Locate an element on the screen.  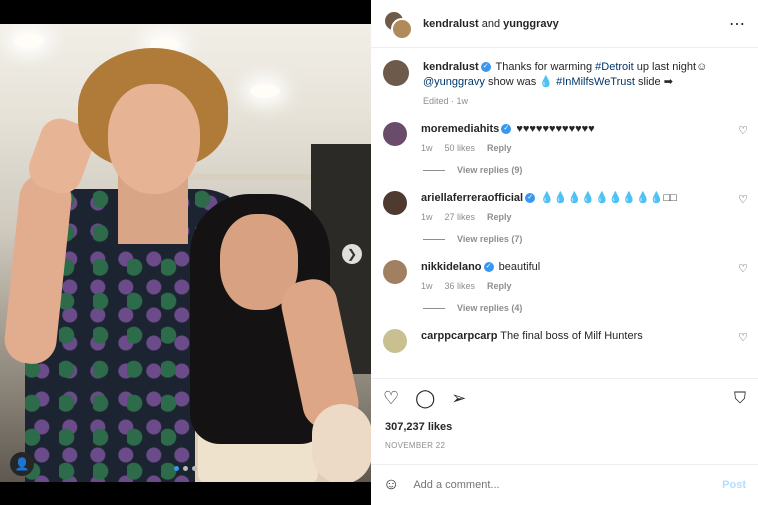
header-usernames: kendralust and yunggravy is located at coordinates (491, 24).